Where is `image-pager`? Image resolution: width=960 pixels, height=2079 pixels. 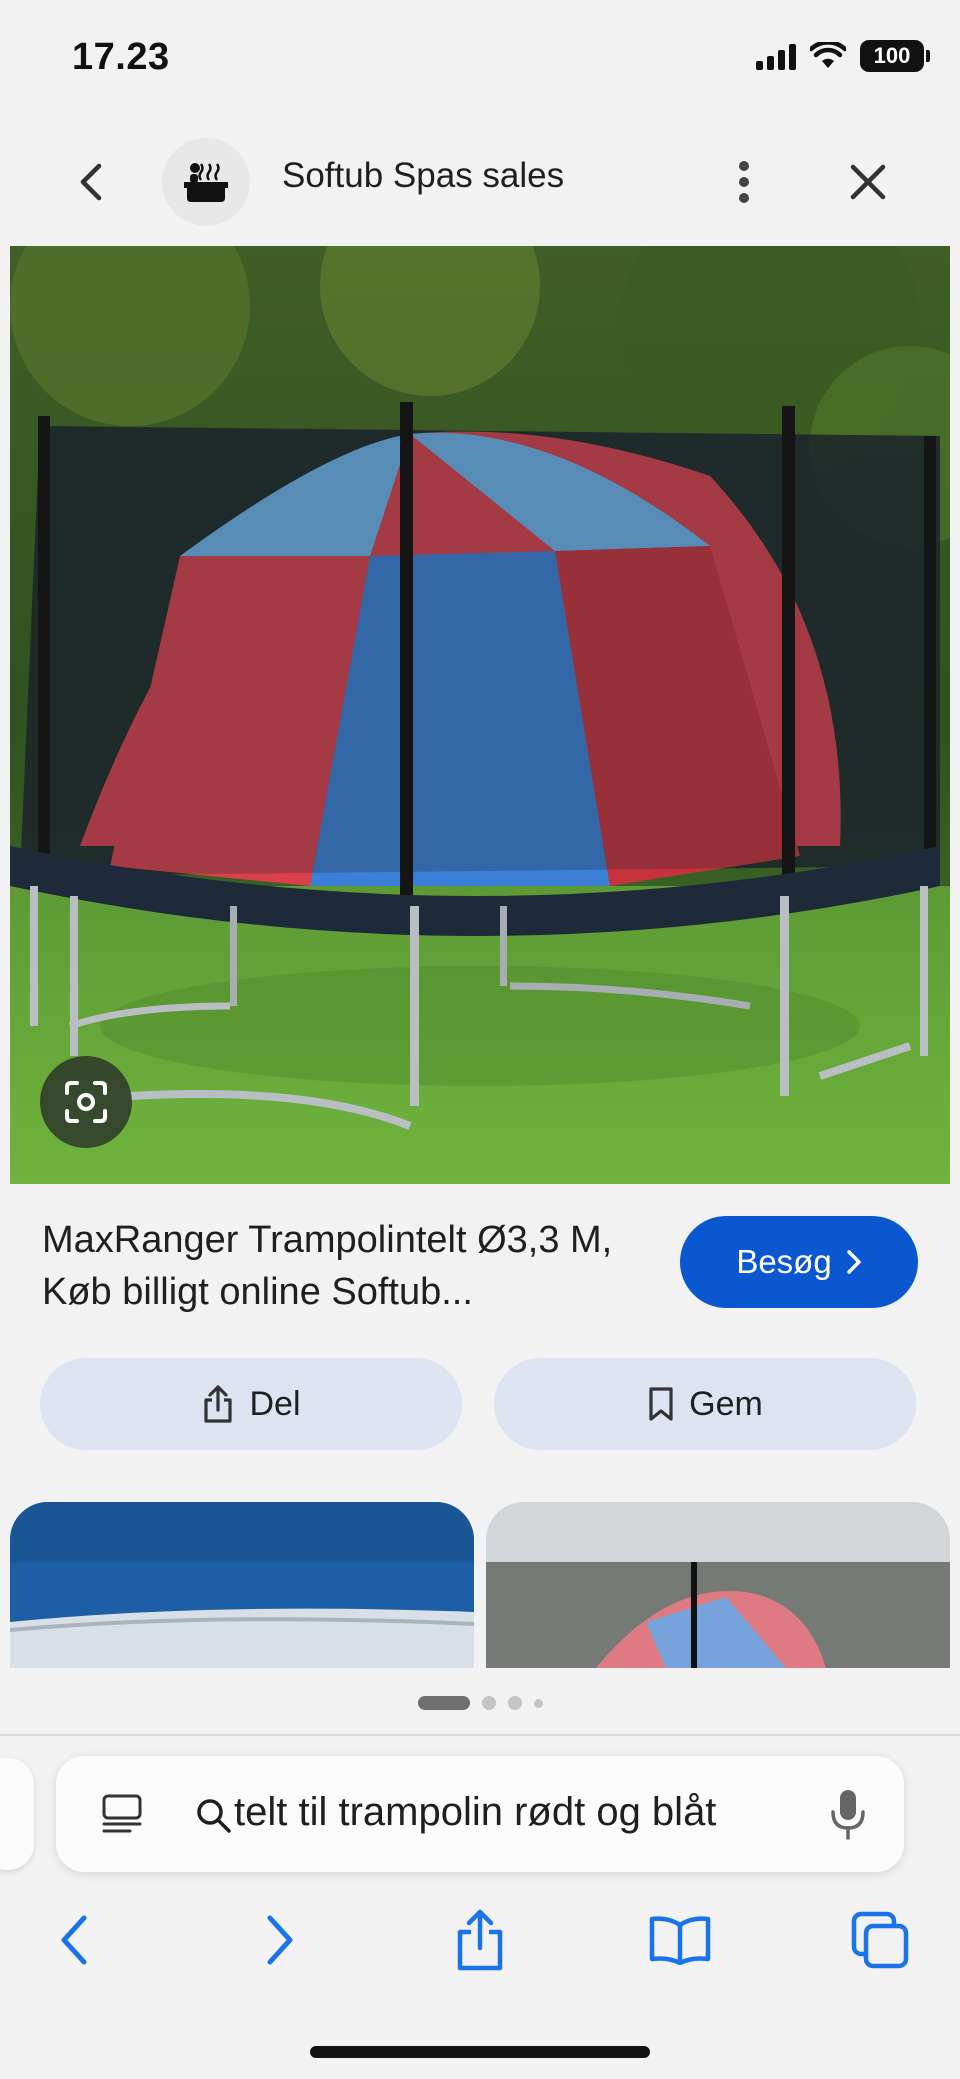 image-pager is located at coordinates (480, 1703).